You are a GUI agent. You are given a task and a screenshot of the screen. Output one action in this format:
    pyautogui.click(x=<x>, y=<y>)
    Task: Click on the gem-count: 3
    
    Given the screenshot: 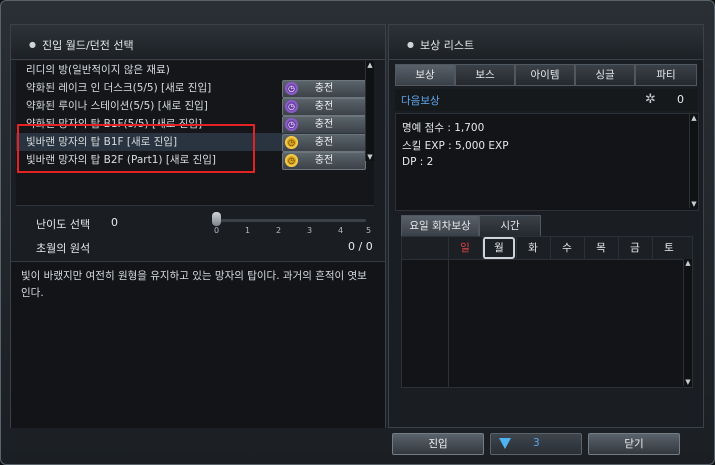 What is the action you would take?
    pyautogui.click(x=536, y=443)
    